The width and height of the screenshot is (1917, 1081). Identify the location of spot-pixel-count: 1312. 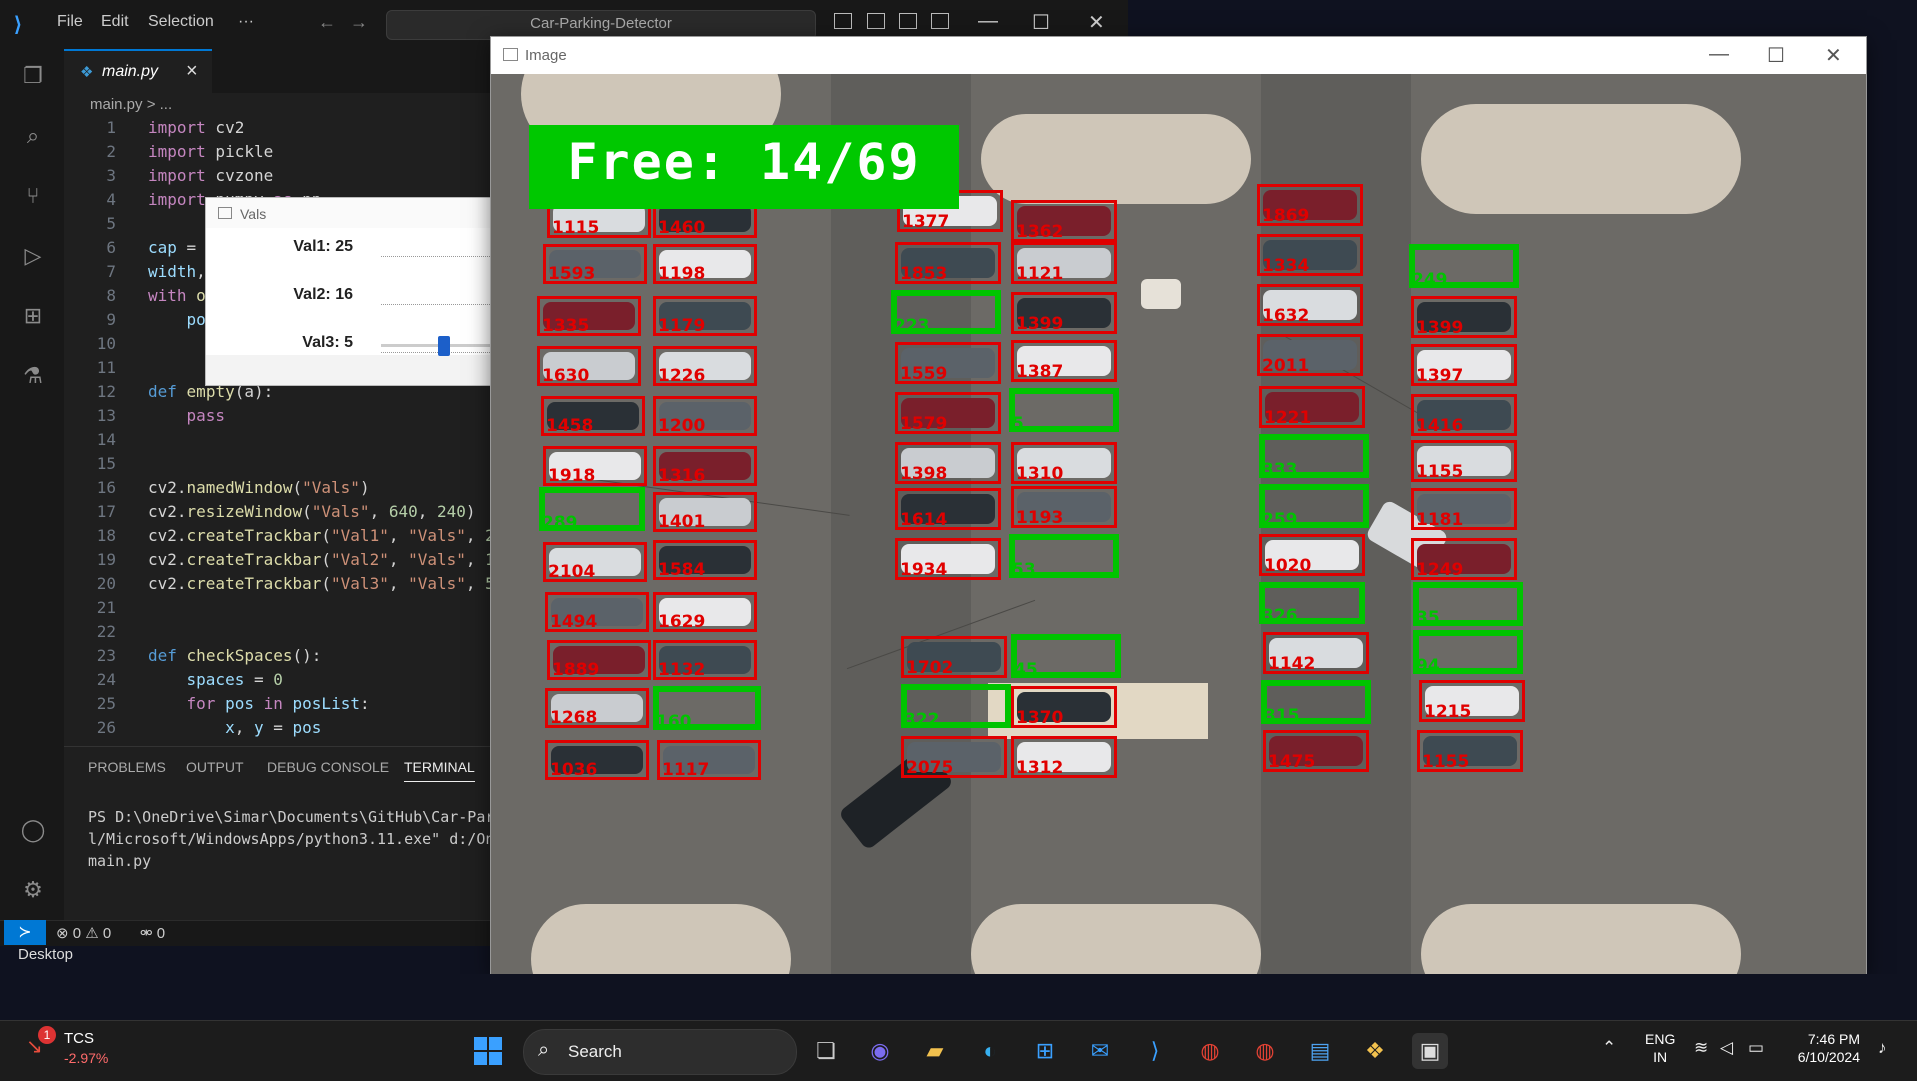
(1040, 768).